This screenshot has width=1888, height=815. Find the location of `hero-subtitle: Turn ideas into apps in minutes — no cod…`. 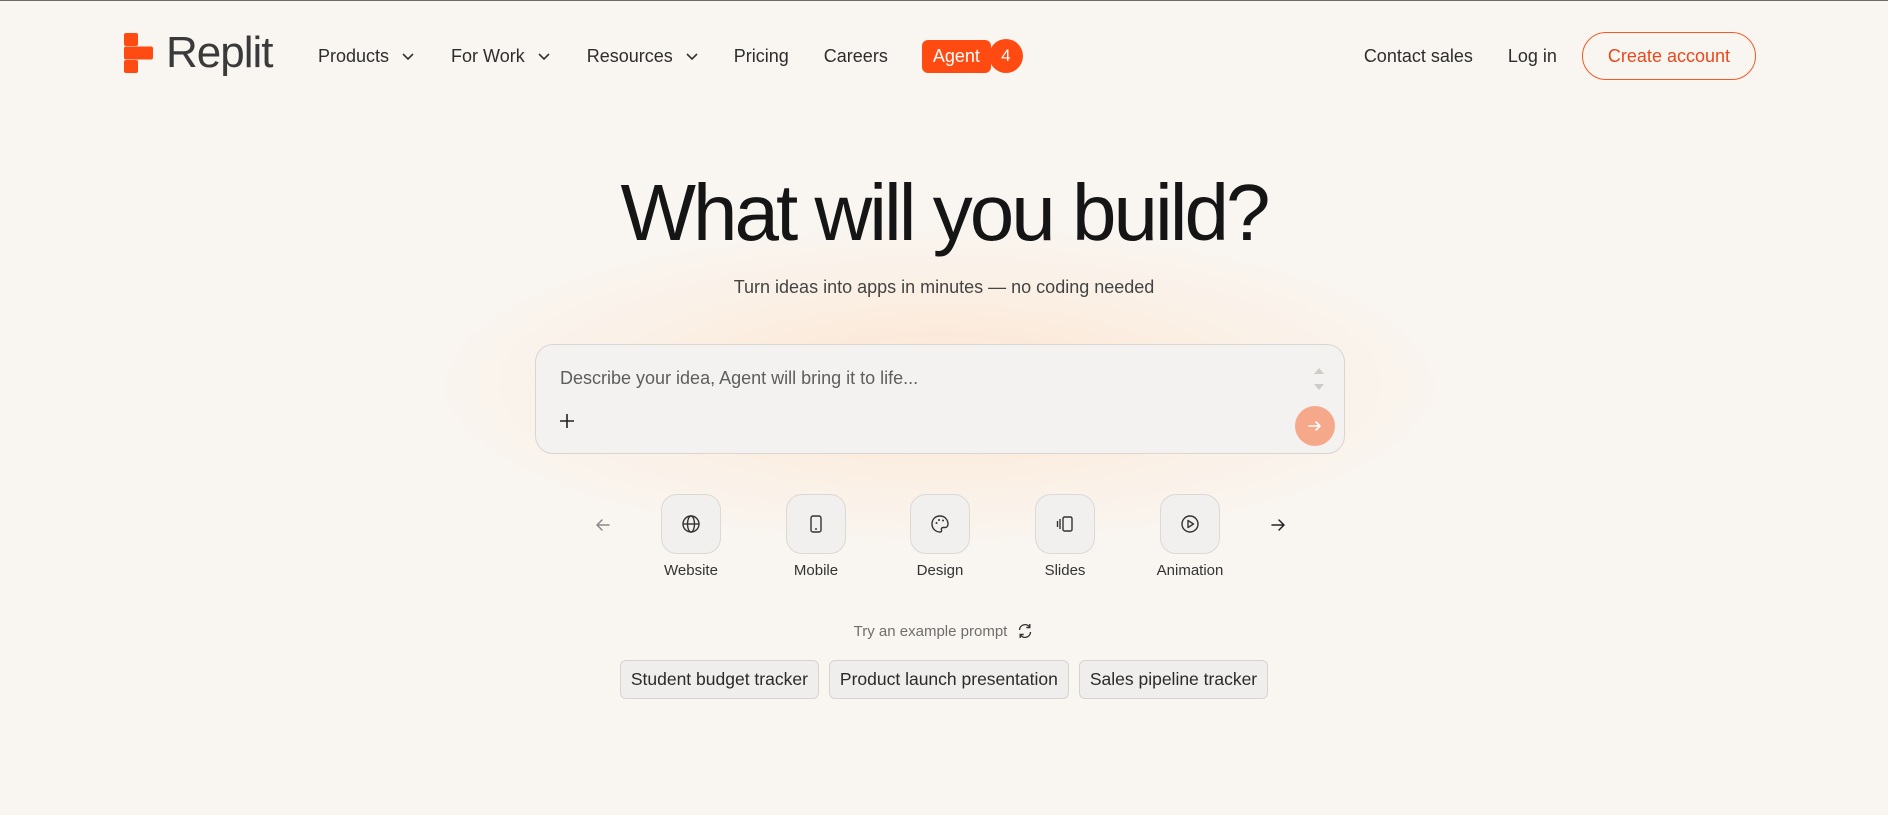

hero-subtitle: Turn ideas into apps in minutes — no cod… is located at coordinates (944, 287).